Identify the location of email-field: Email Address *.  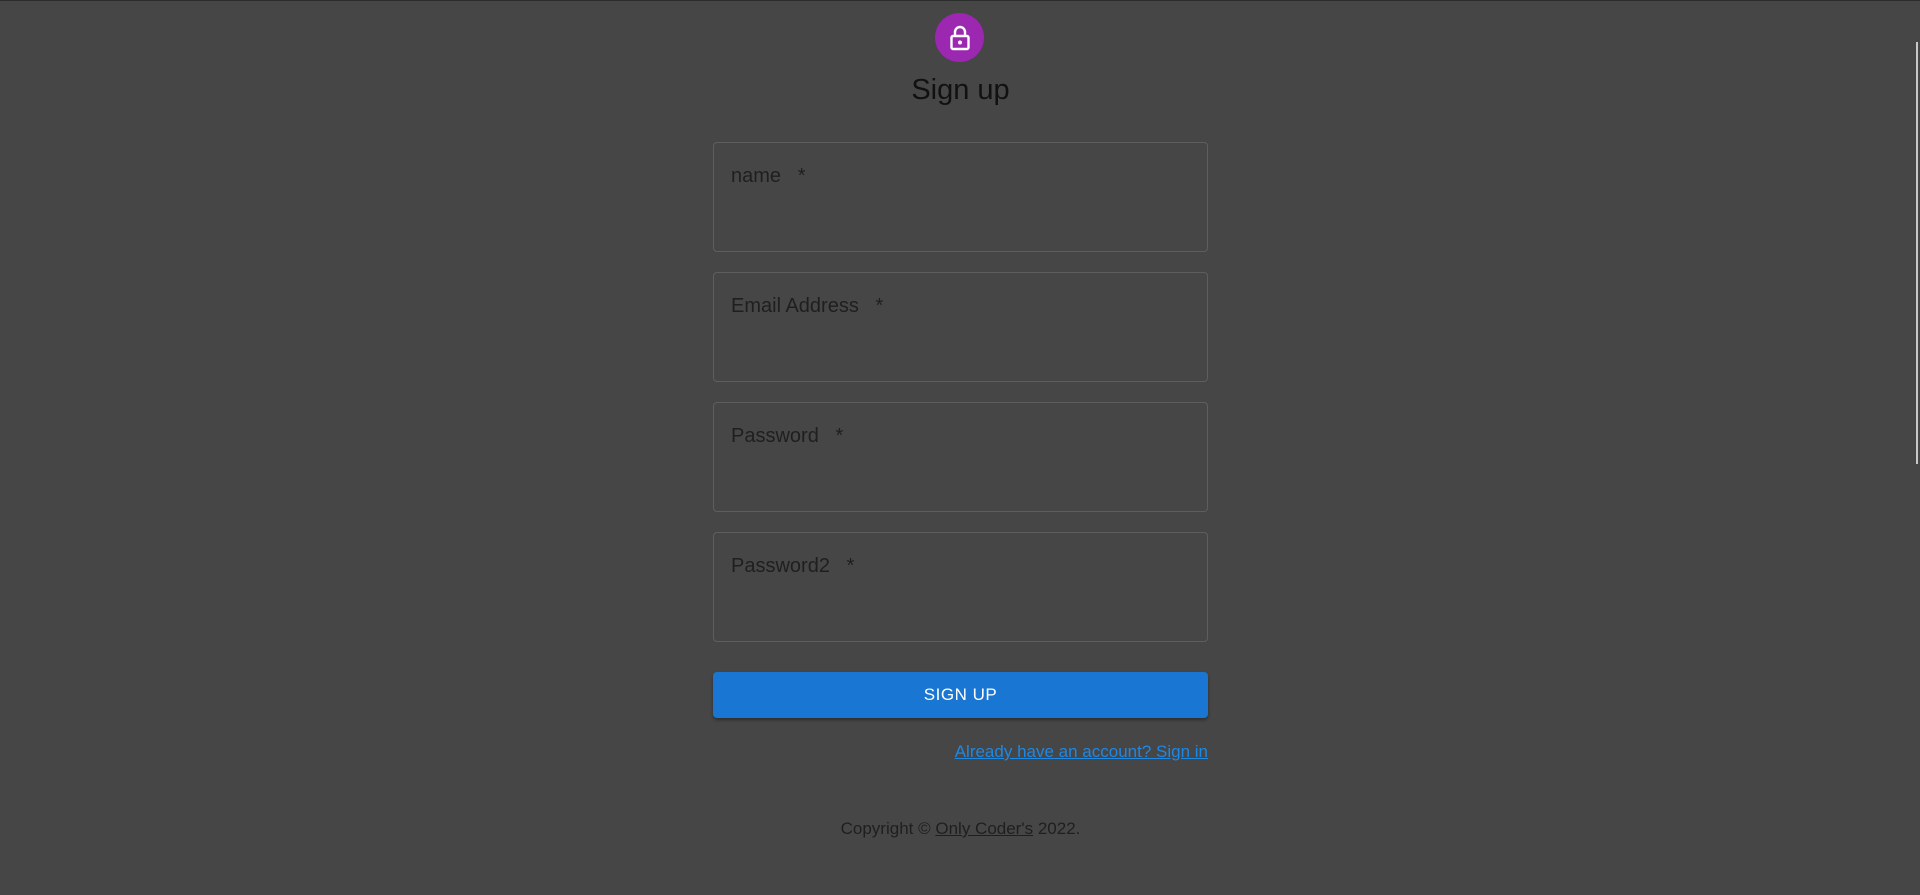
(960, 327).